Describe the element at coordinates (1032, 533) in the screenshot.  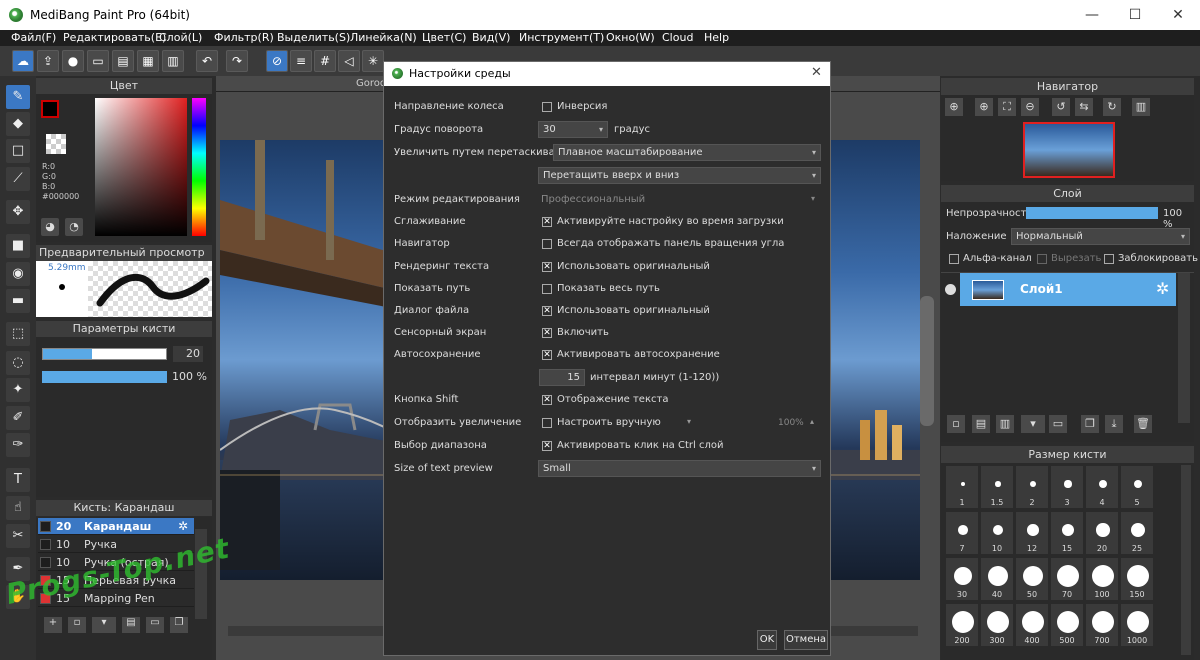
I see `brush-size-cell: 12` at that location.